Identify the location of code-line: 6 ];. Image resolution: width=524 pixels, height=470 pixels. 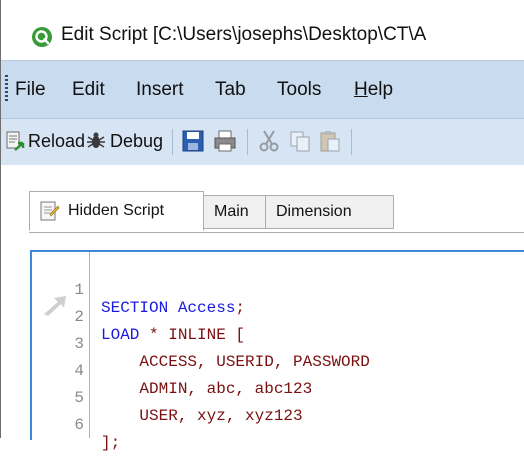
(277, 425).